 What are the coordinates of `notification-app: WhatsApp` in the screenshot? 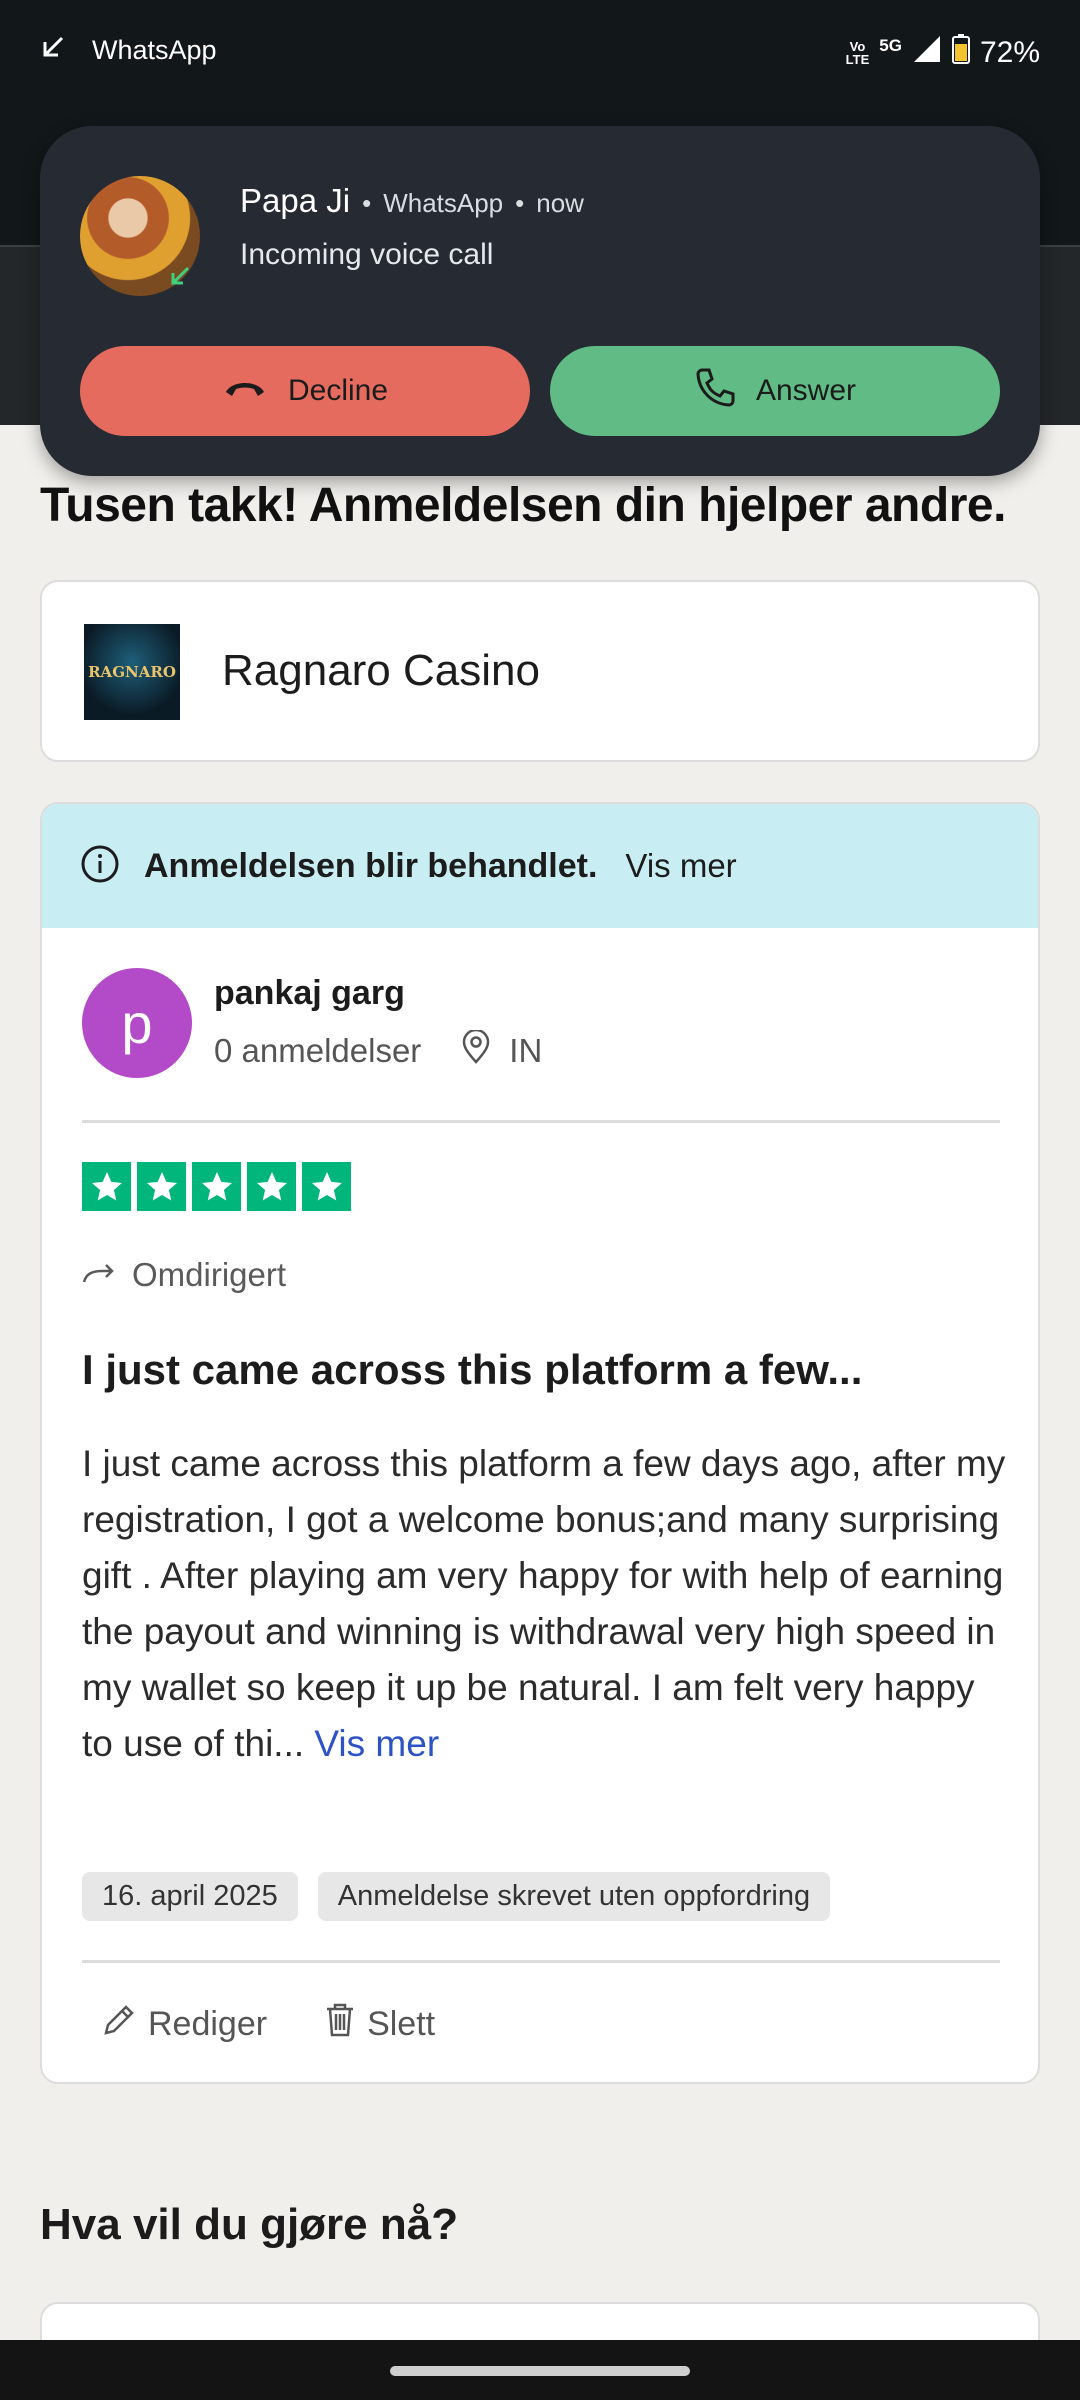 It's located at (443, 203).